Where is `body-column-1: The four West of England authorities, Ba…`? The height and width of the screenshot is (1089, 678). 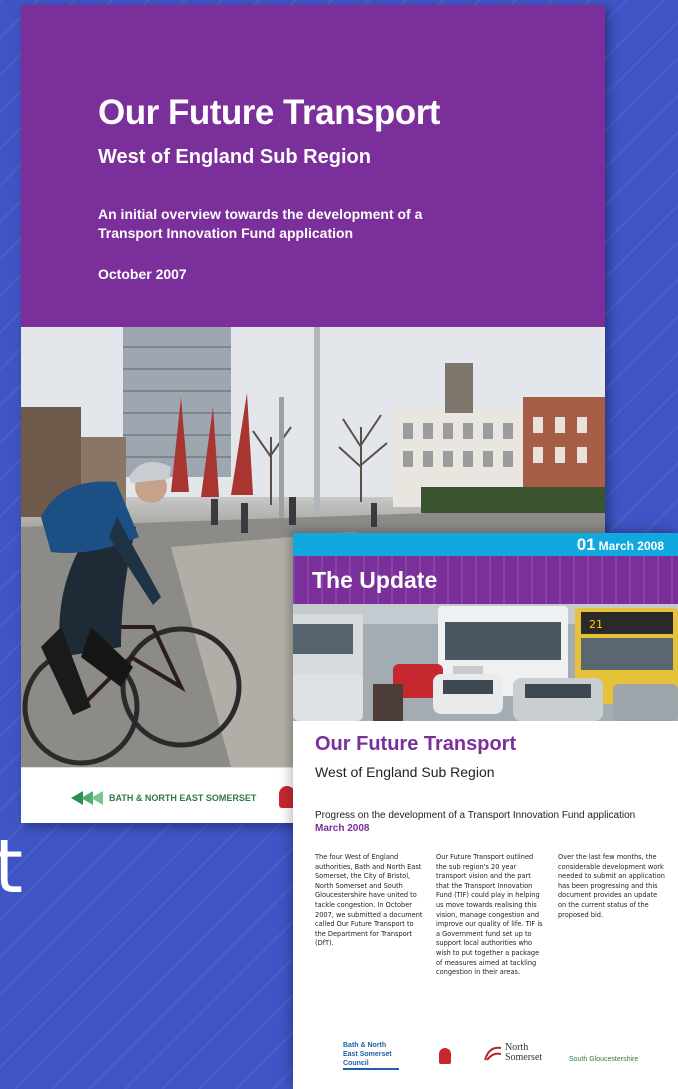 body-column-1: The four West of England authorities, Ba… is located at coordinates (369, 900).